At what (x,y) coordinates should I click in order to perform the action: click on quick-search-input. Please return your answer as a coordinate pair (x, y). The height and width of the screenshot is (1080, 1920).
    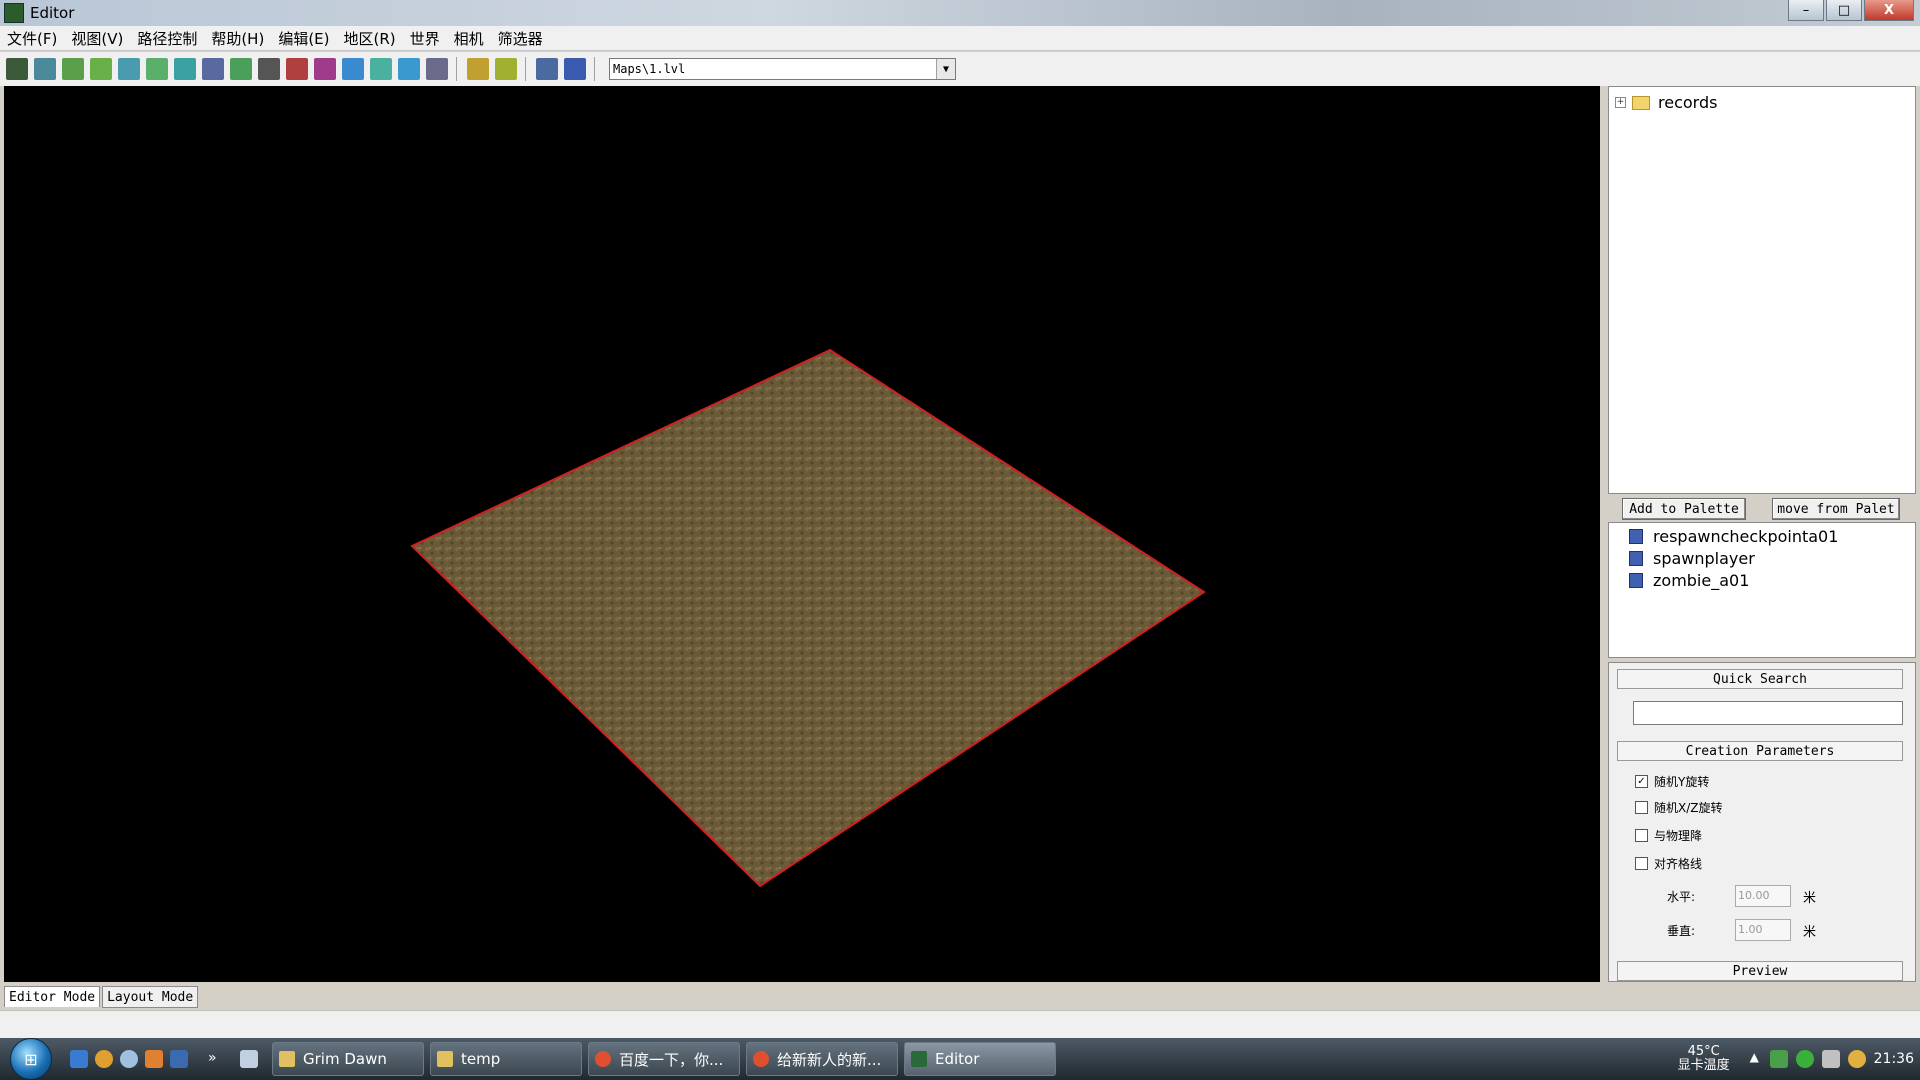
    Looking at the image, I should click on (1768, 713).